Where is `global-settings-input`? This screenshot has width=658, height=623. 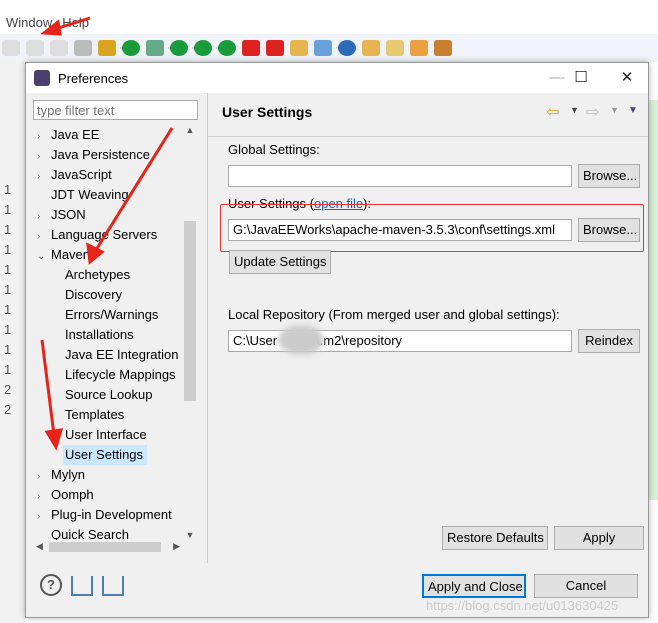 global-settings-input is located at coordinates (400, 176).